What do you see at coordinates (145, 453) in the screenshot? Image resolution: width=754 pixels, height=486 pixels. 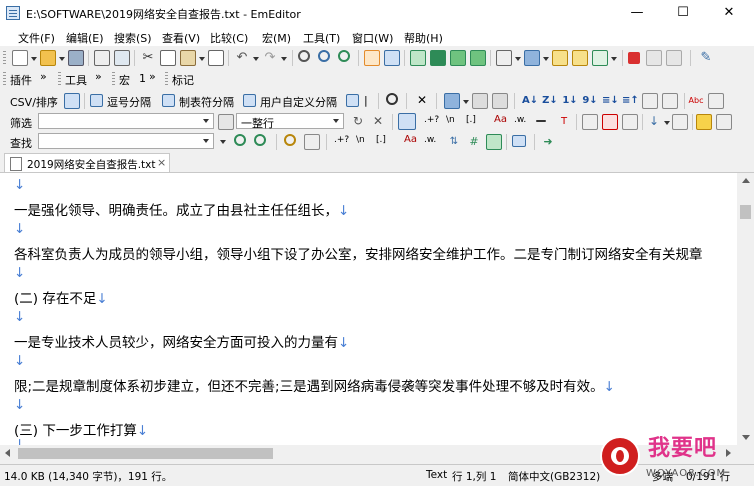 I see `horizontal-scroll-thumb` at bounding box center [145, 453].